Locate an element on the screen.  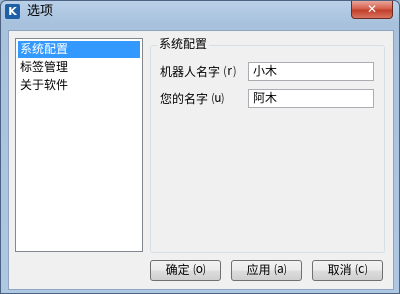
close-icon: ✕ is located at coordinates (372, 9).